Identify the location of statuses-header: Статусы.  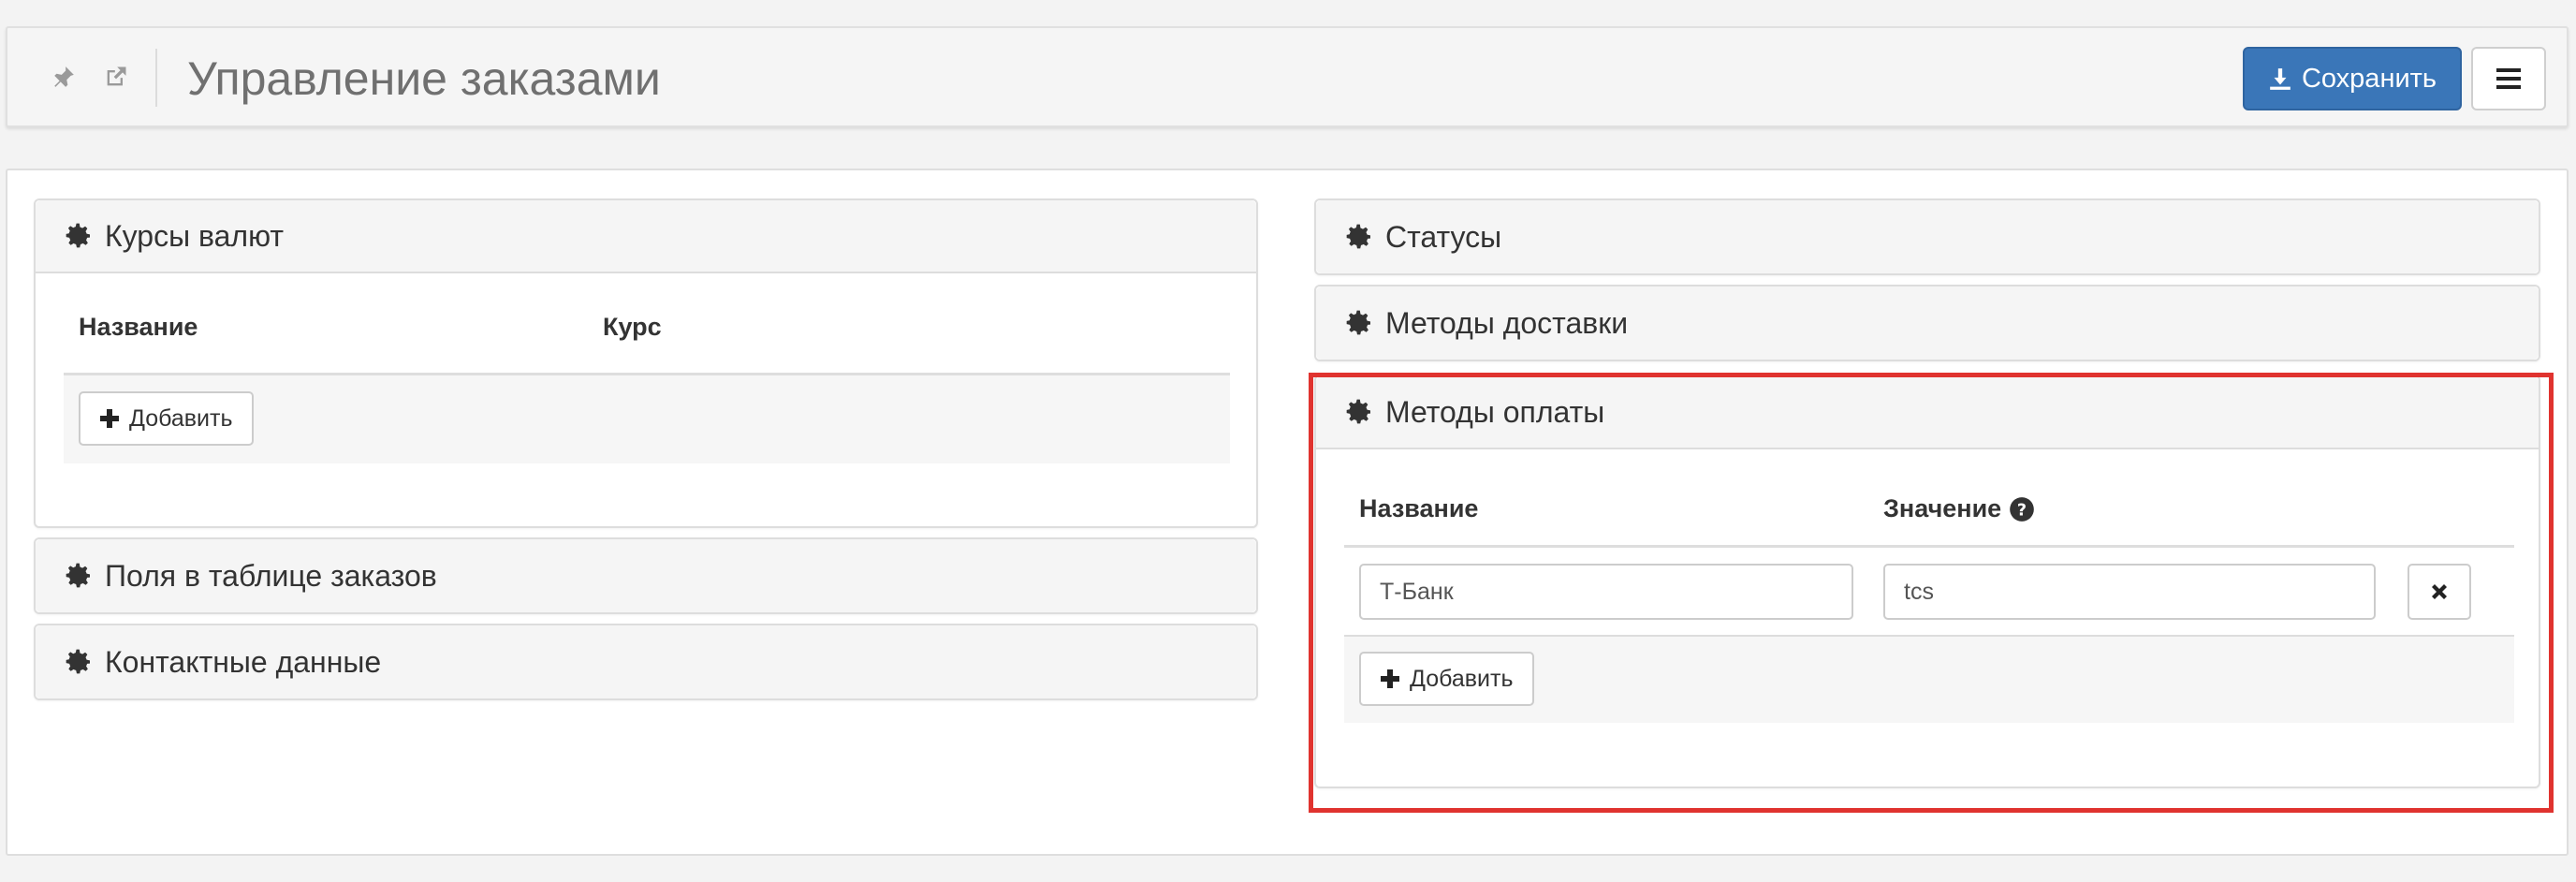
(1927, 236).